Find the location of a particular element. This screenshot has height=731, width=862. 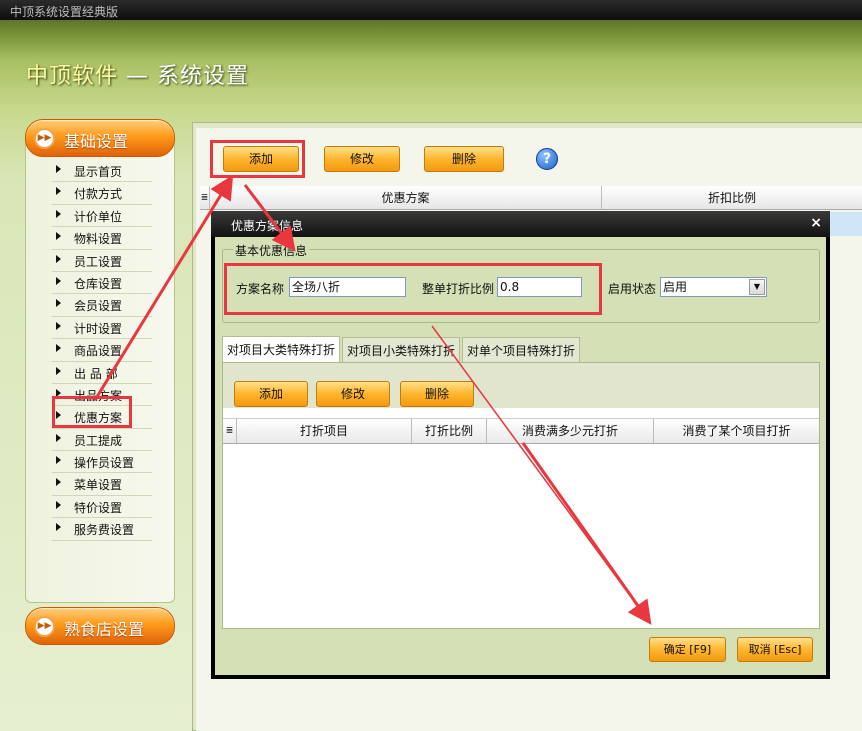

inner-edit-button: 修改 is located at coordinates (353, 394).